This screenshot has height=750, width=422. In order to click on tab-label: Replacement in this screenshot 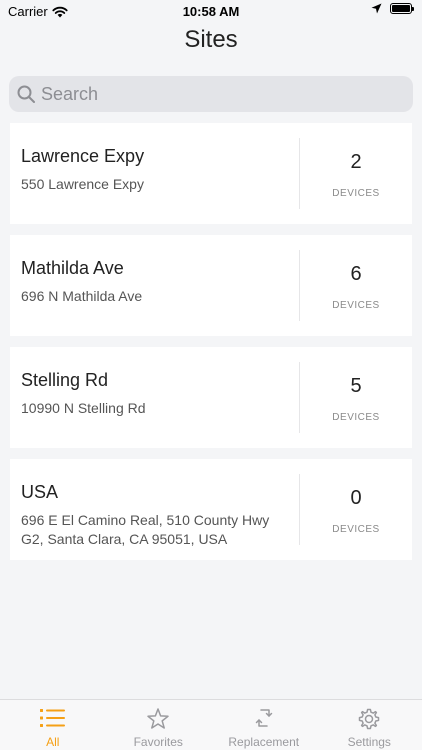, I will do `click(264, 742)`.